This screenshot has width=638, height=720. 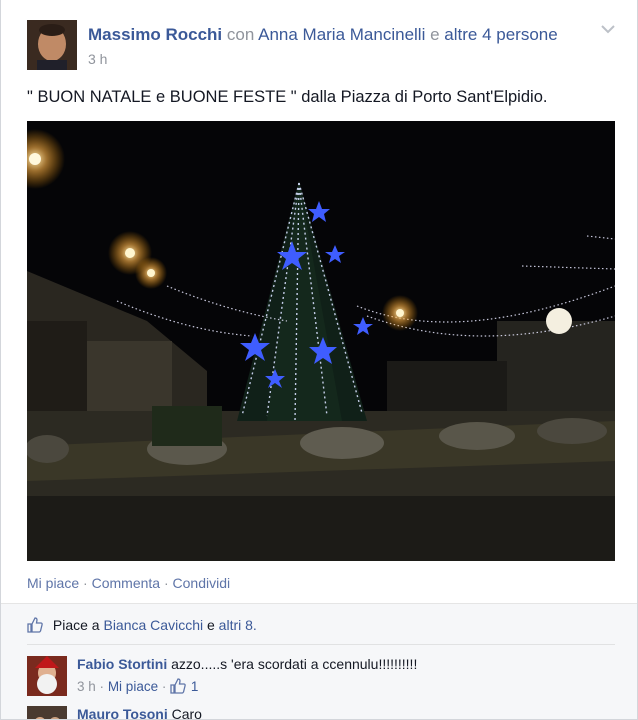 I want to click on likes-and: e, so click(x=210, y=625).